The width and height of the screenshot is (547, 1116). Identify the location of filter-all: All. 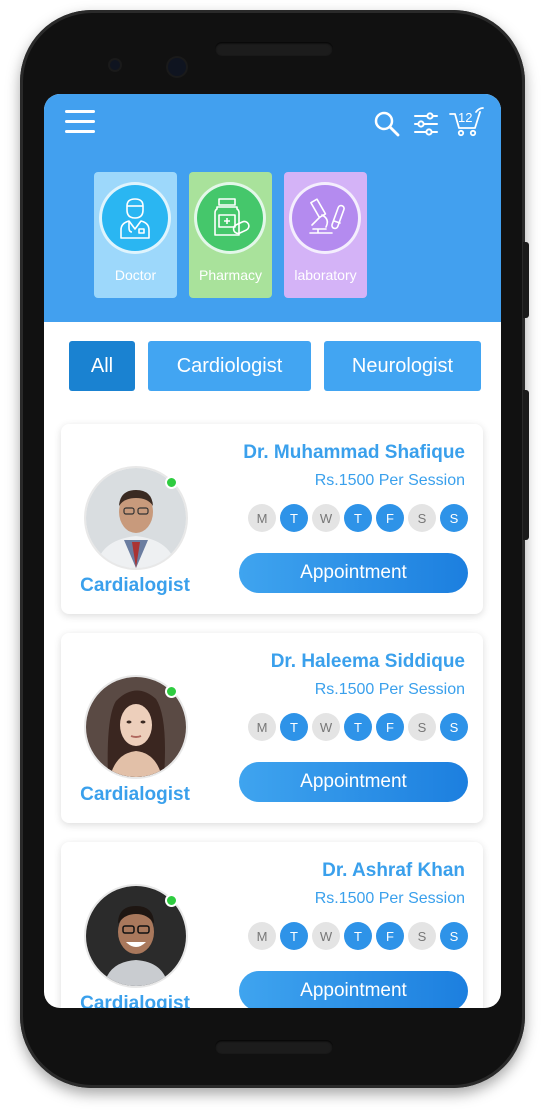
(102, 366).